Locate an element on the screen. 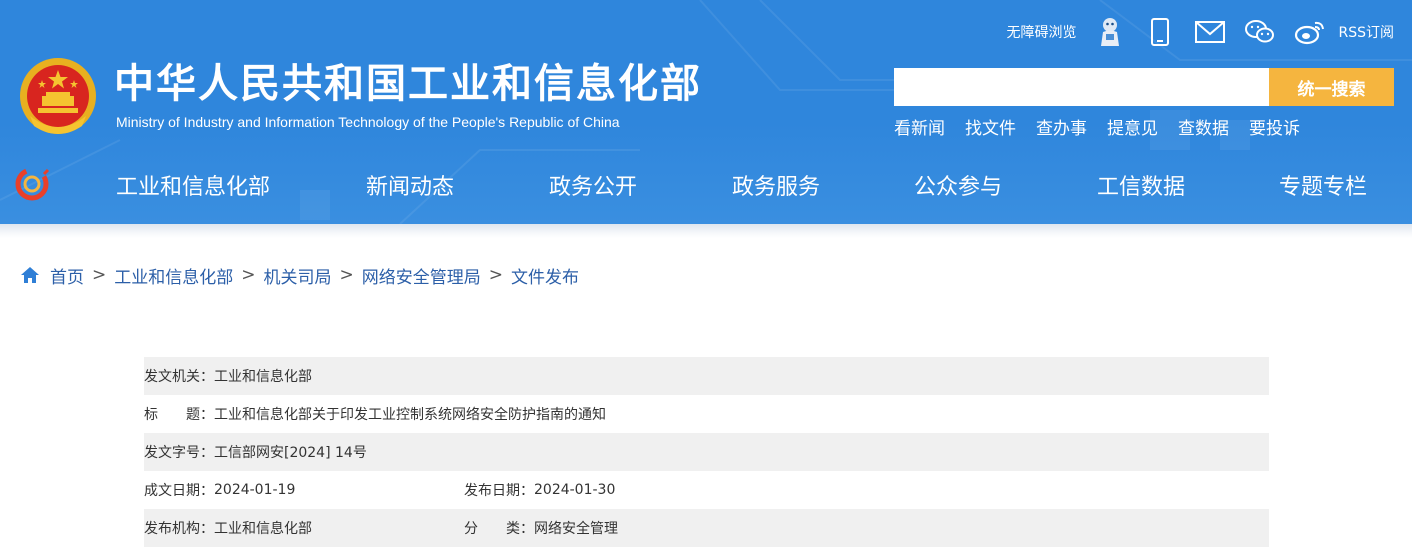 The image size is (1412, 550). meta-label-category: 分 类： is located at coordinates (499, 529).